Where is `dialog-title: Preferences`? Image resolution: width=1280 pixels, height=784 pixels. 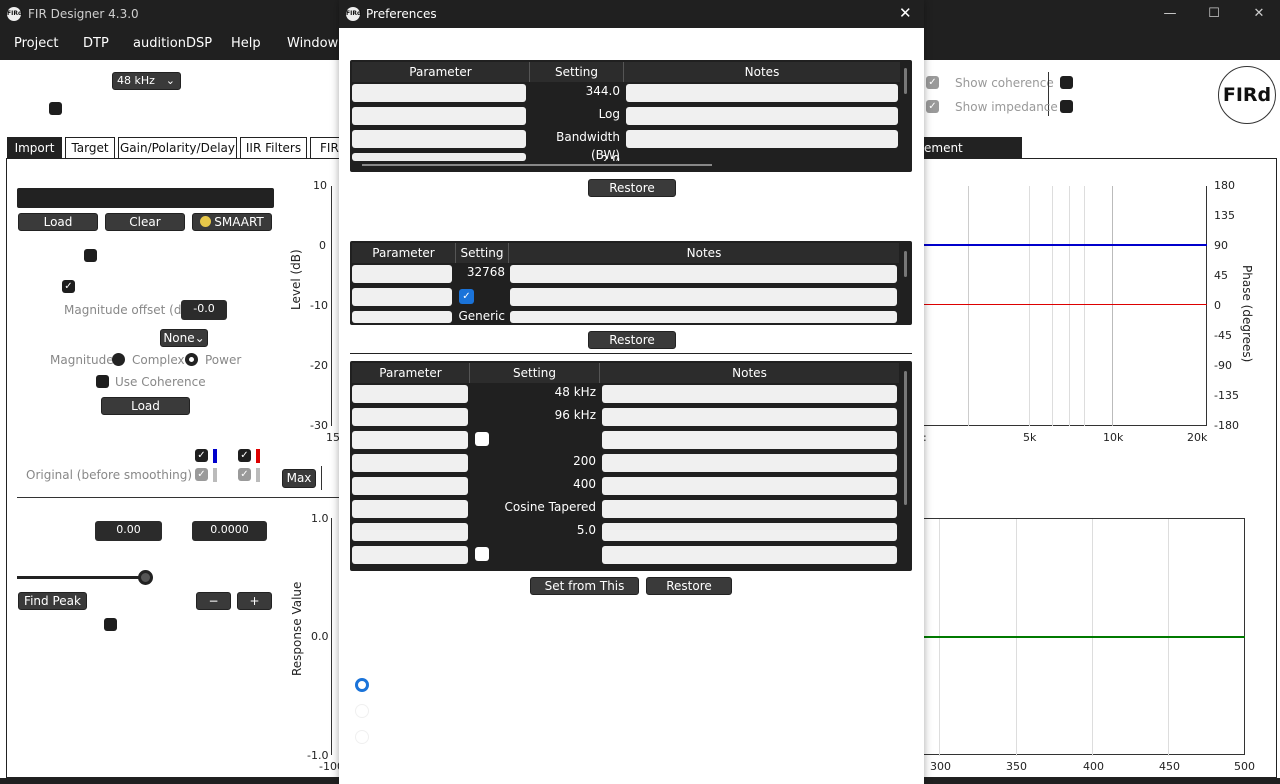 dialog-title: Preferences is located at coordinates (401, 14).